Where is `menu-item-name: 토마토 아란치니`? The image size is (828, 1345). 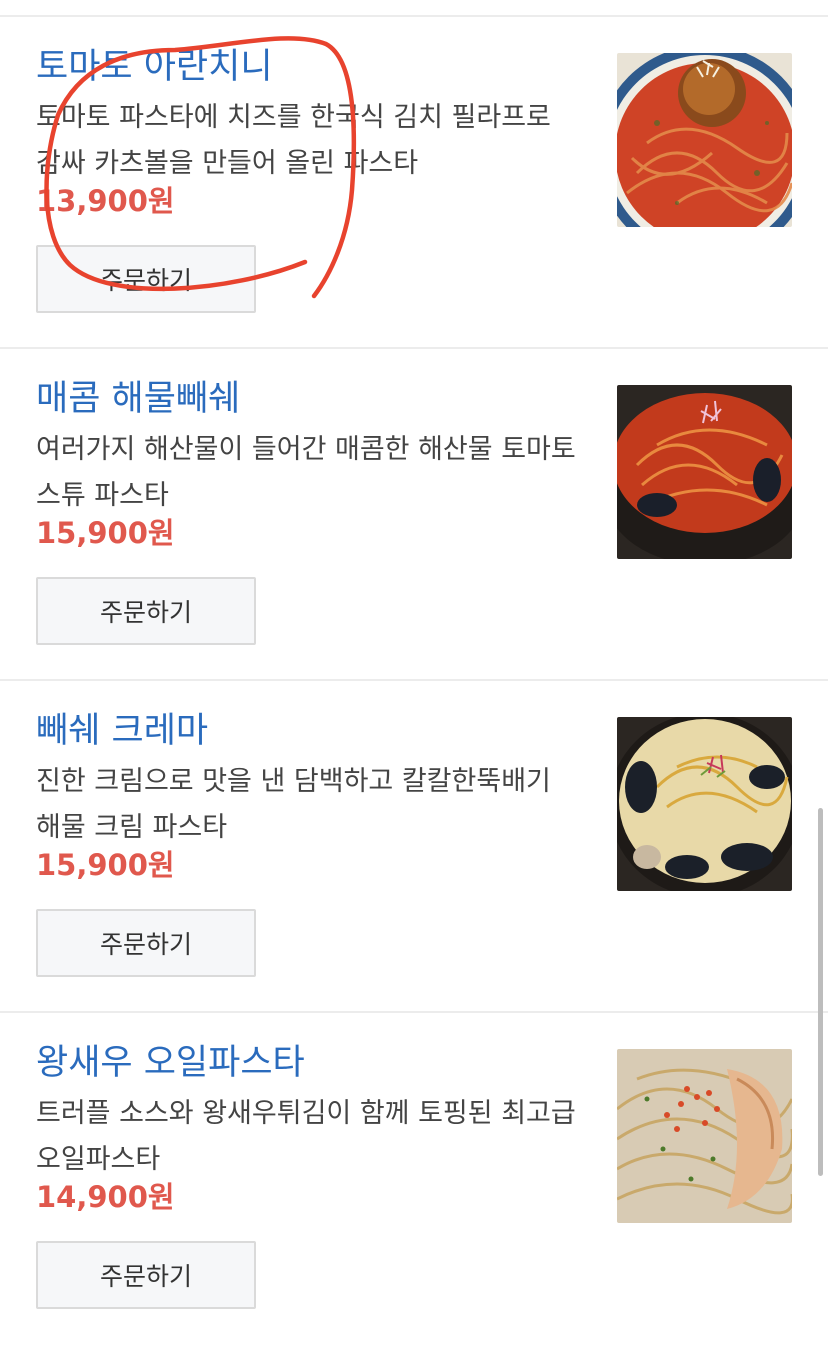 menu-item-name: 토마토 아란치니 is located at coordinates (154, 67).